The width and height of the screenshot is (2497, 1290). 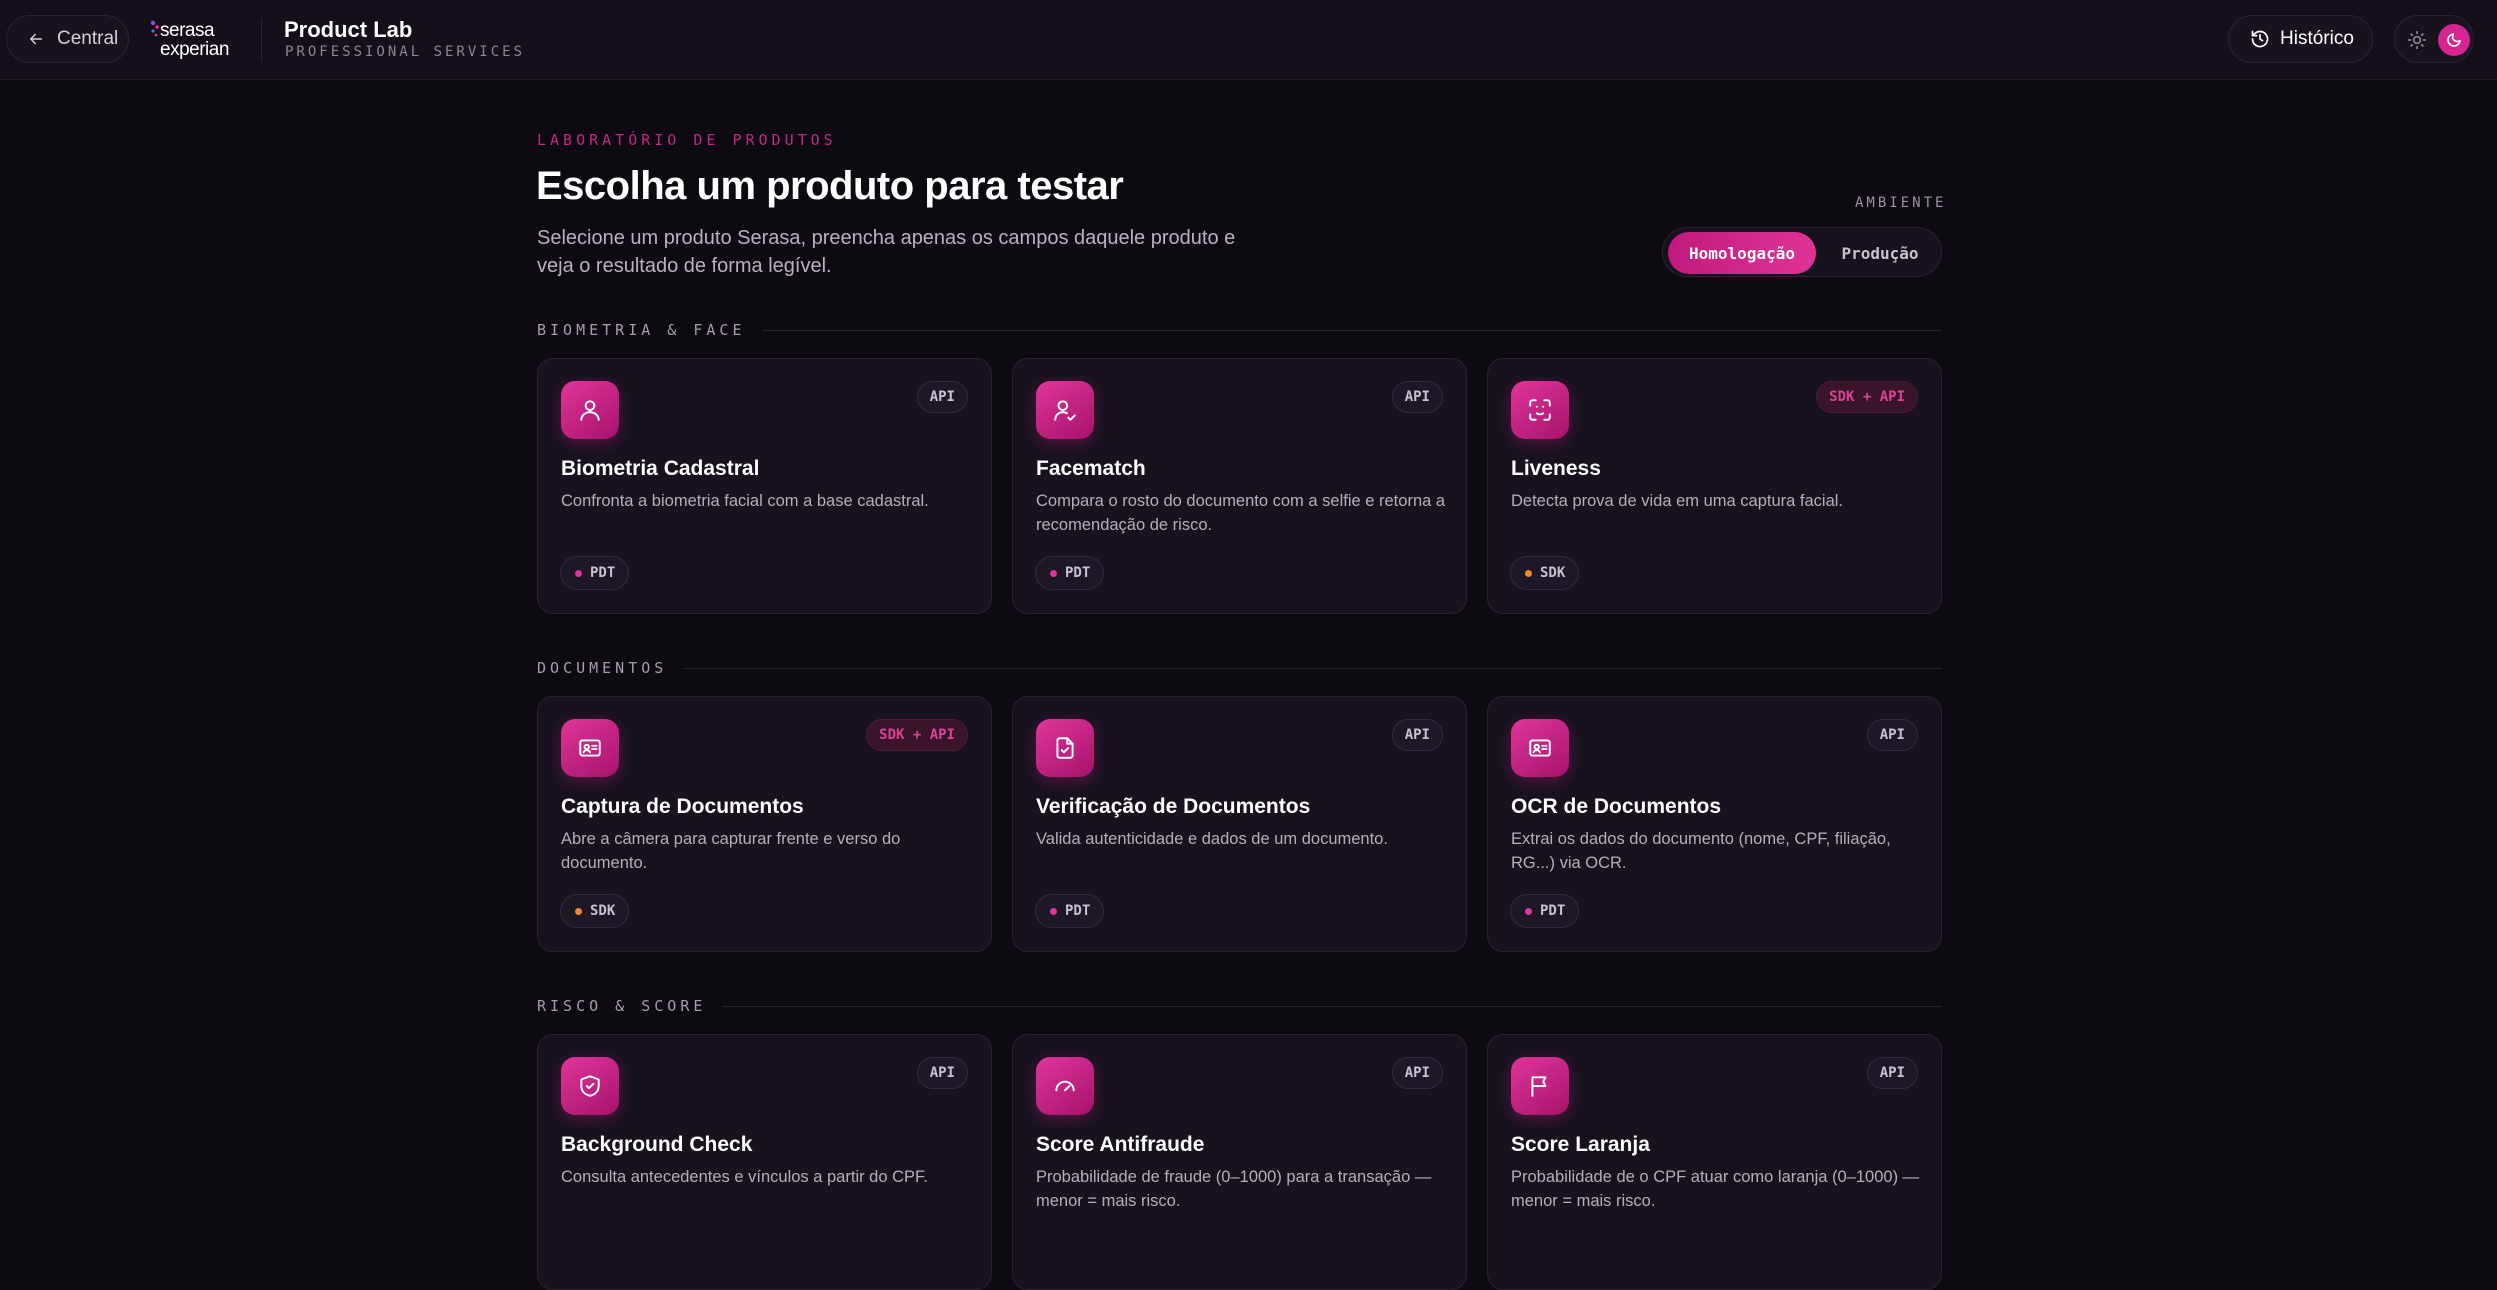 I want to click on history-label: Histórico, so click(x=2317, y=38).